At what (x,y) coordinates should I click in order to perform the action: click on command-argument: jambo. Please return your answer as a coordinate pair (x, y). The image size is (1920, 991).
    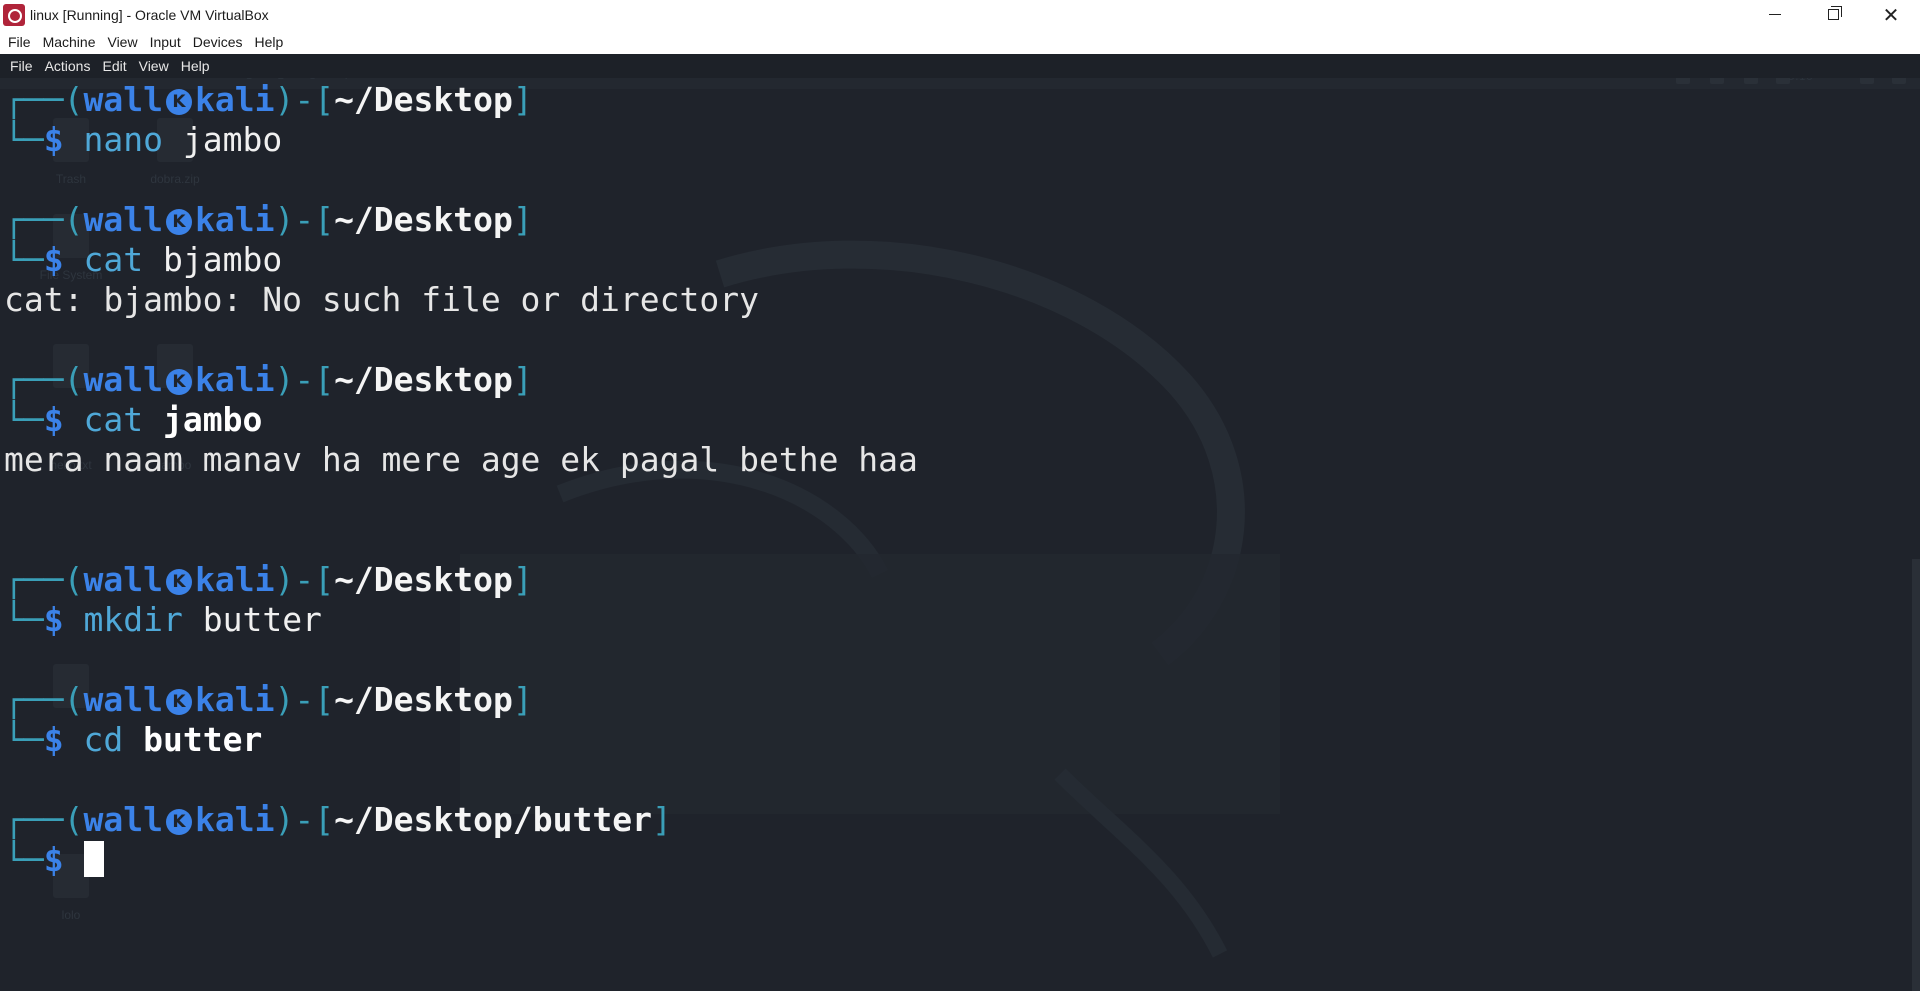
    Looking at the image, I should click on (212, 419).